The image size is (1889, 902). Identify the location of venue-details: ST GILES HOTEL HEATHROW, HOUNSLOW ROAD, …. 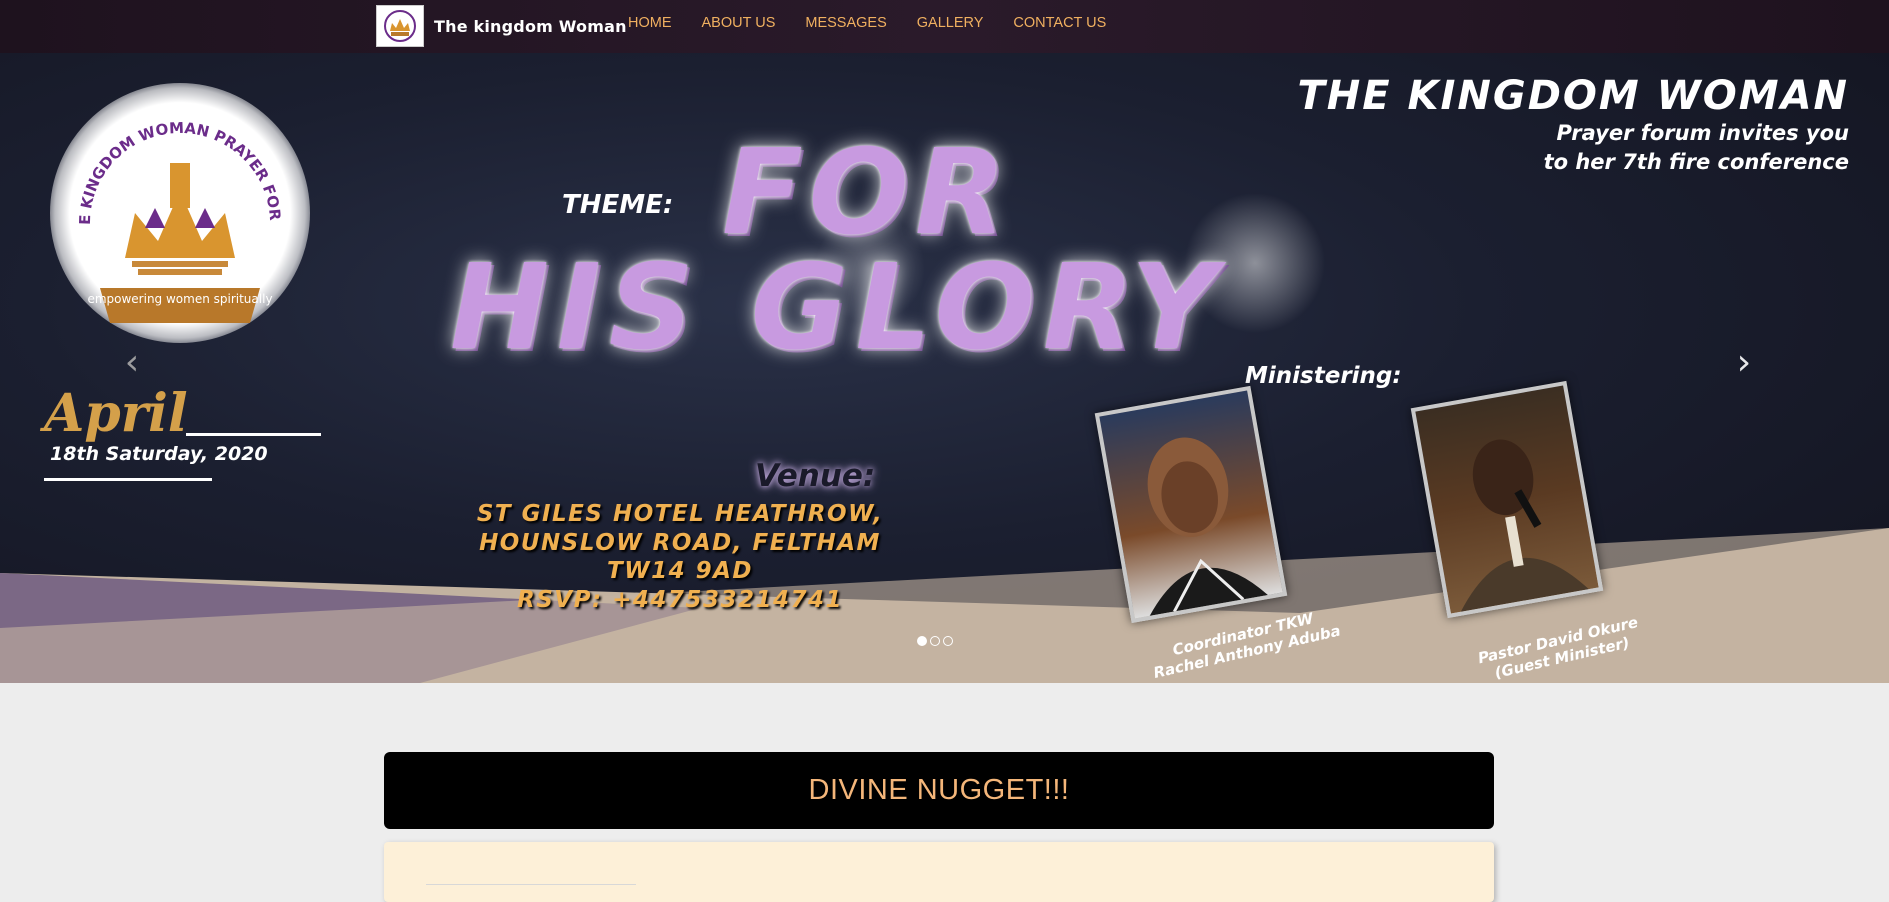
(680, 557).